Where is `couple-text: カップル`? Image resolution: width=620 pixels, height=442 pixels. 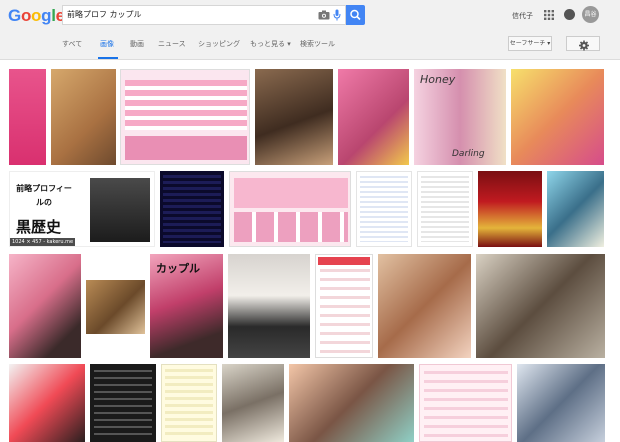 couple-text: カップル is located at coordinates (178, 268).